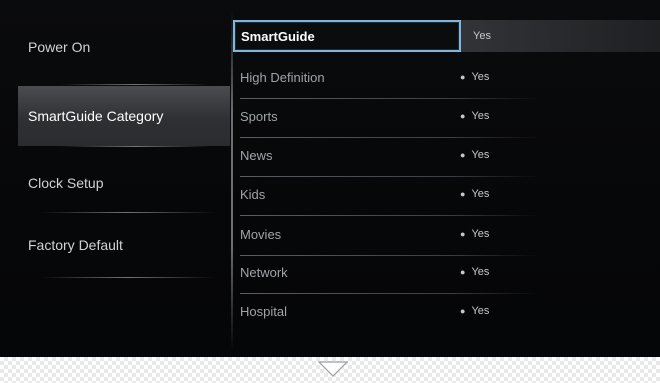  What do you see at coordinates (66, 183) in the screenshot?
I see `menu-item-label: Clock Setup` at bounding box center [66, 183].